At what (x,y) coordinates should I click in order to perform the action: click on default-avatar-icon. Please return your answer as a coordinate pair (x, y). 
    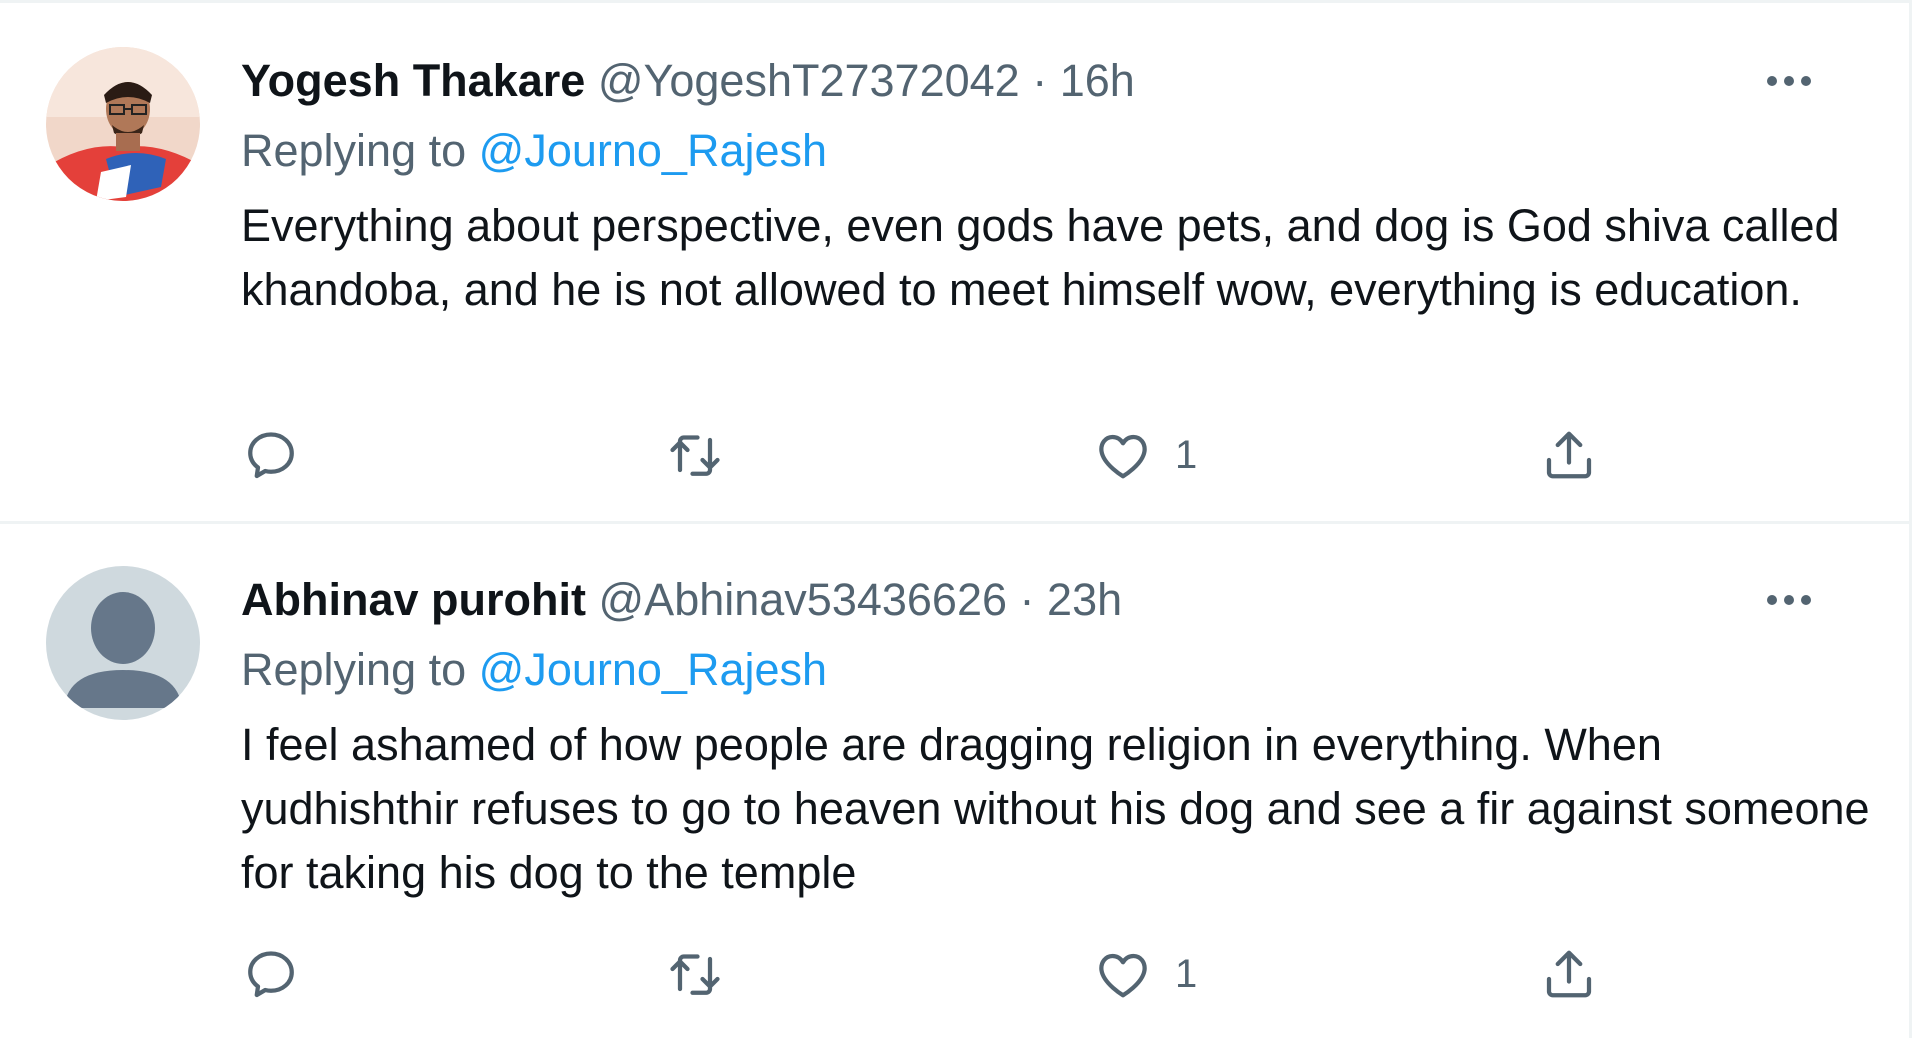
    Looking at the image, I should click on (123, 643).